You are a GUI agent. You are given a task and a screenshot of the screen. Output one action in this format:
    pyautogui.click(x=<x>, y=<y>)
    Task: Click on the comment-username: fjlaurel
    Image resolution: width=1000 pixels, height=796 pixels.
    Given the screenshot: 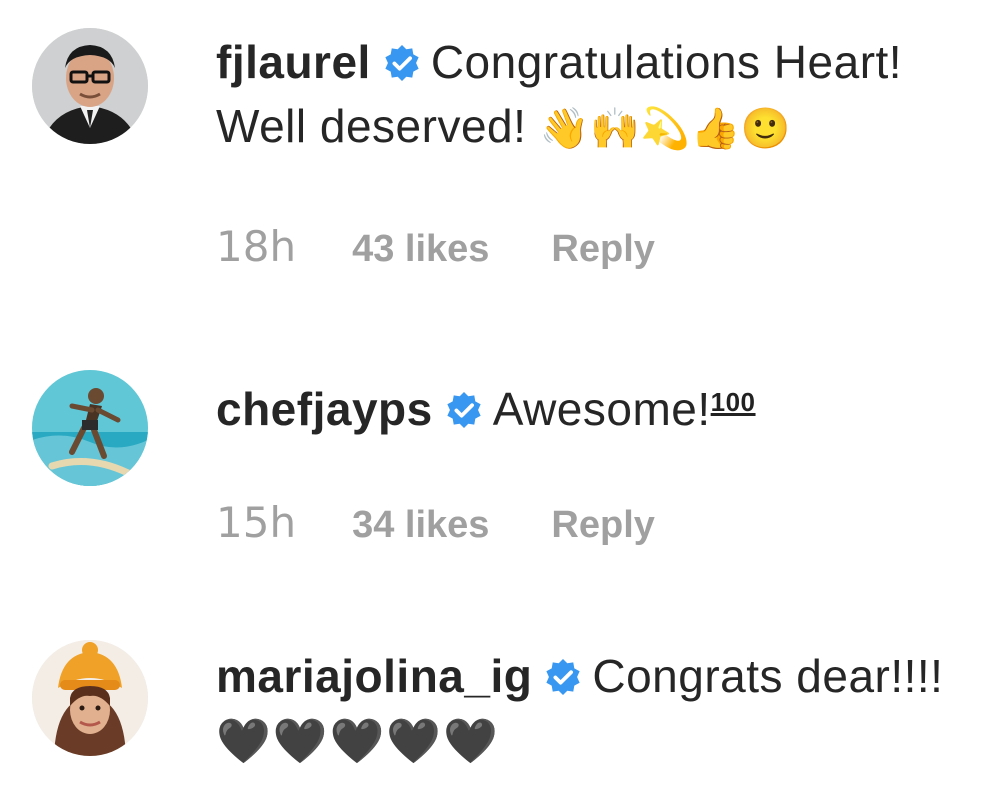 What is the action you would take?
    pyautogui.click(x=293, y=62)
    